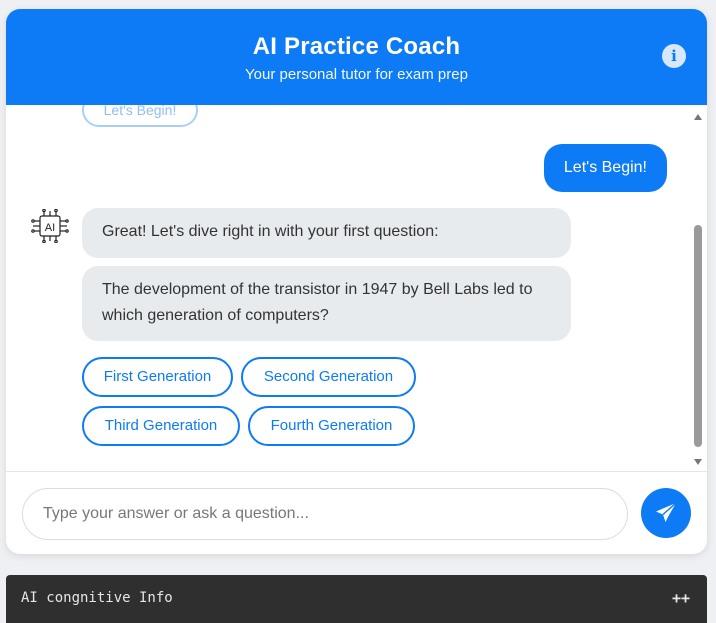 Image resolution: width=716 pixels, height=623 pixels. What do you see at coordinates (97, 598) in the screenshot?
I see `cognitive-info-label: AI congnitive Info` at bounding box center [97, 598].